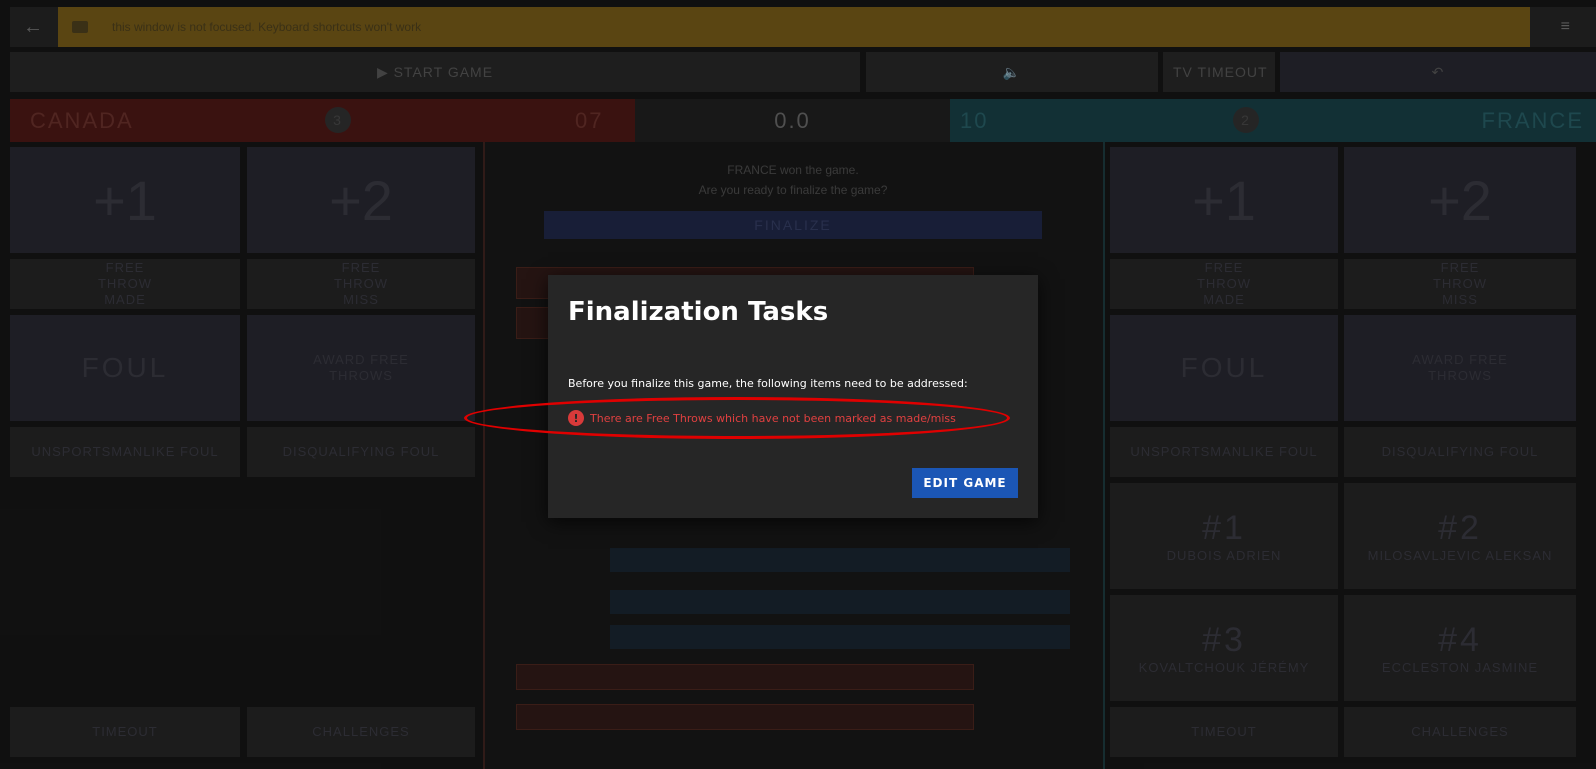 The height and width of the screenshot is (769, 1596). I want to click on dialog-title: Finalization Tasks, so click(698, 312).